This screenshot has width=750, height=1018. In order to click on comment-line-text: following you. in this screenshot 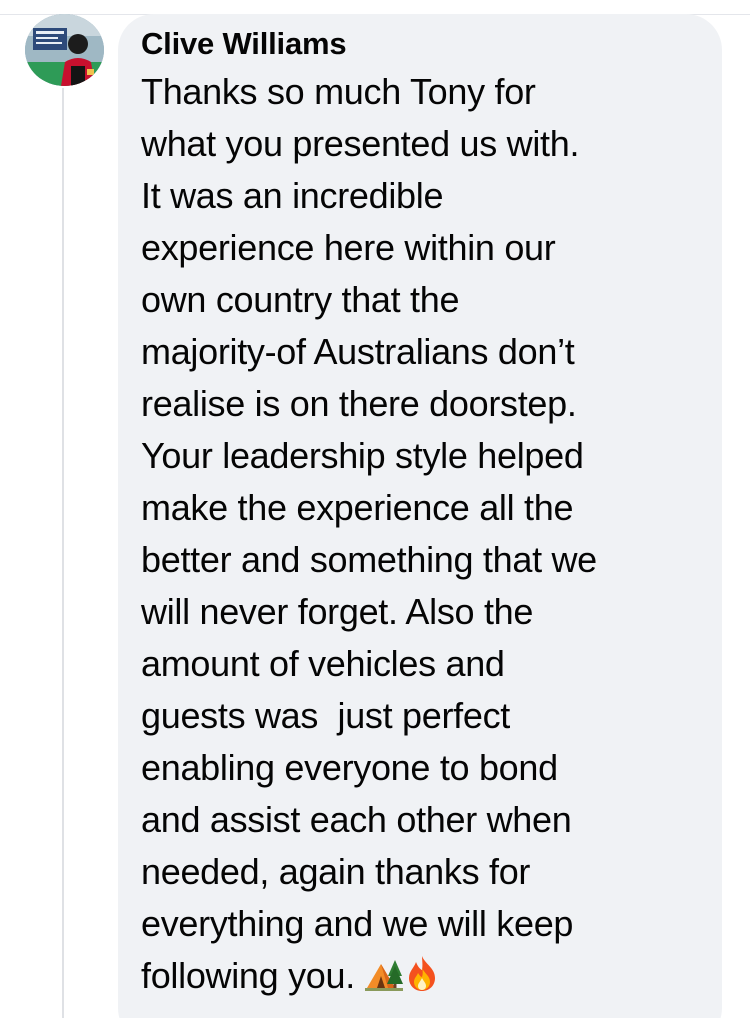, I will do `click(253, 975)`.